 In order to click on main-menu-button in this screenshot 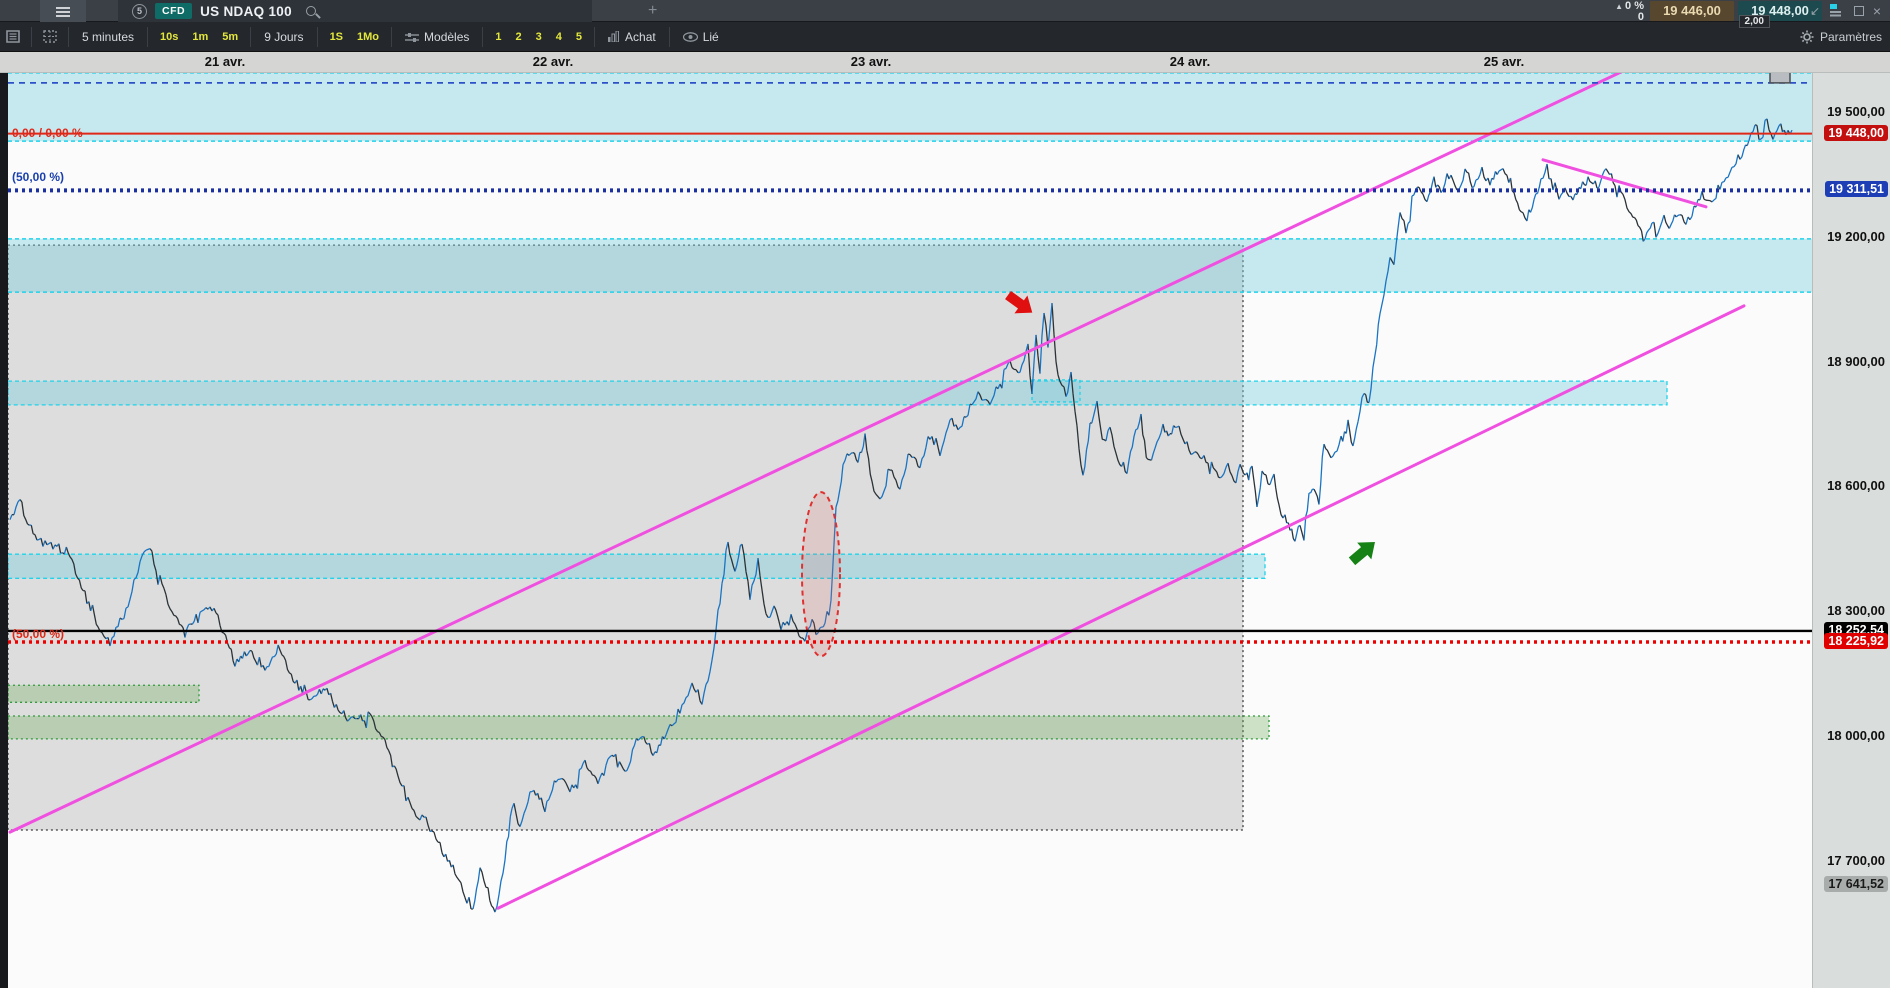, I will do `click(63, 11)`.